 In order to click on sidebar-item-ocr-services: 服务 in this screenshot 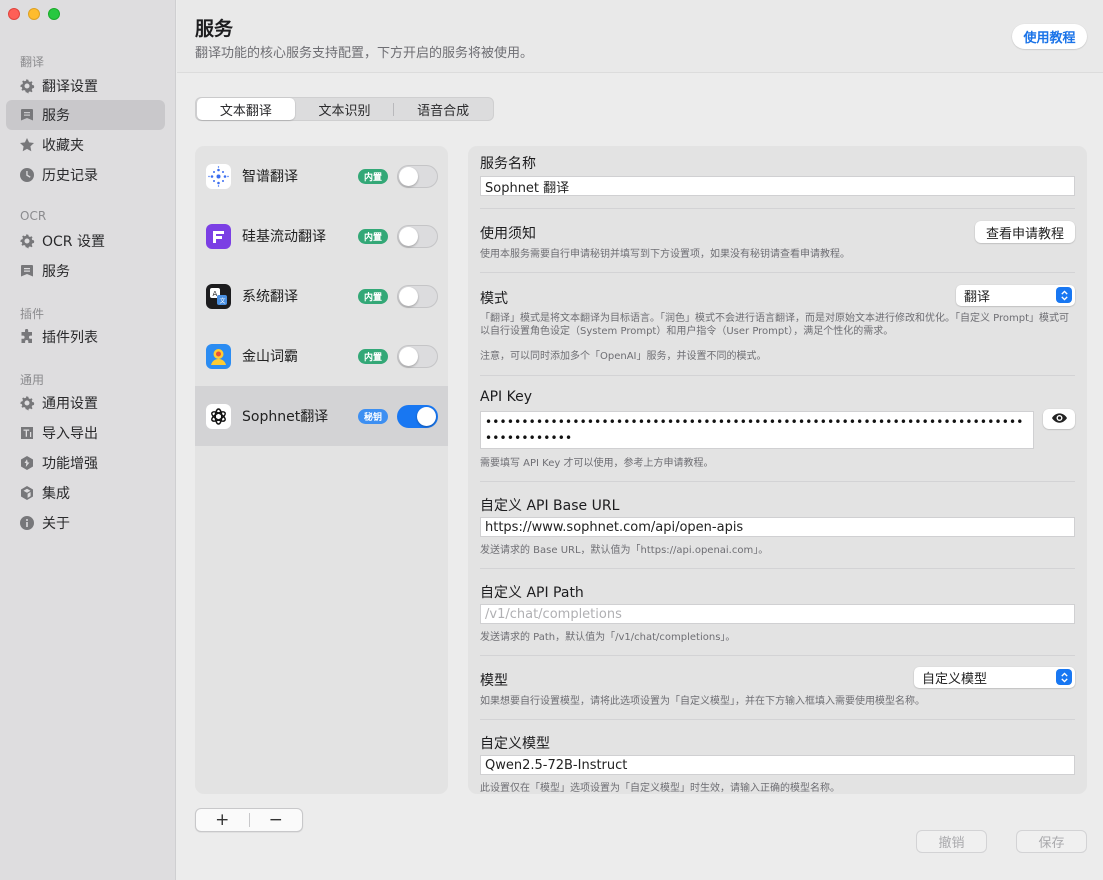, I will do `click(85, 271)`.